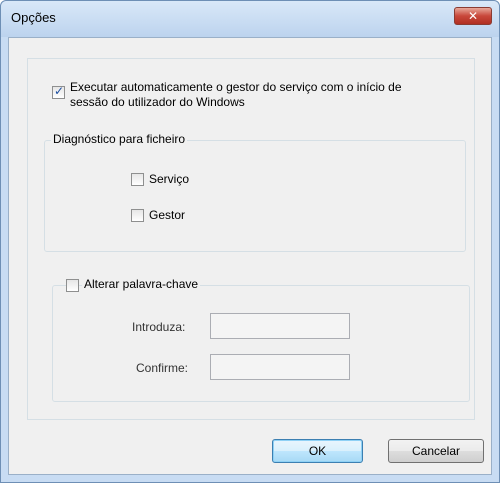 Image resolution: width=500 pixels, height=483 pixels. Describe the element at coordinates (58, 91) in the screenshot. I see `auto-start-checkbox` at that location.